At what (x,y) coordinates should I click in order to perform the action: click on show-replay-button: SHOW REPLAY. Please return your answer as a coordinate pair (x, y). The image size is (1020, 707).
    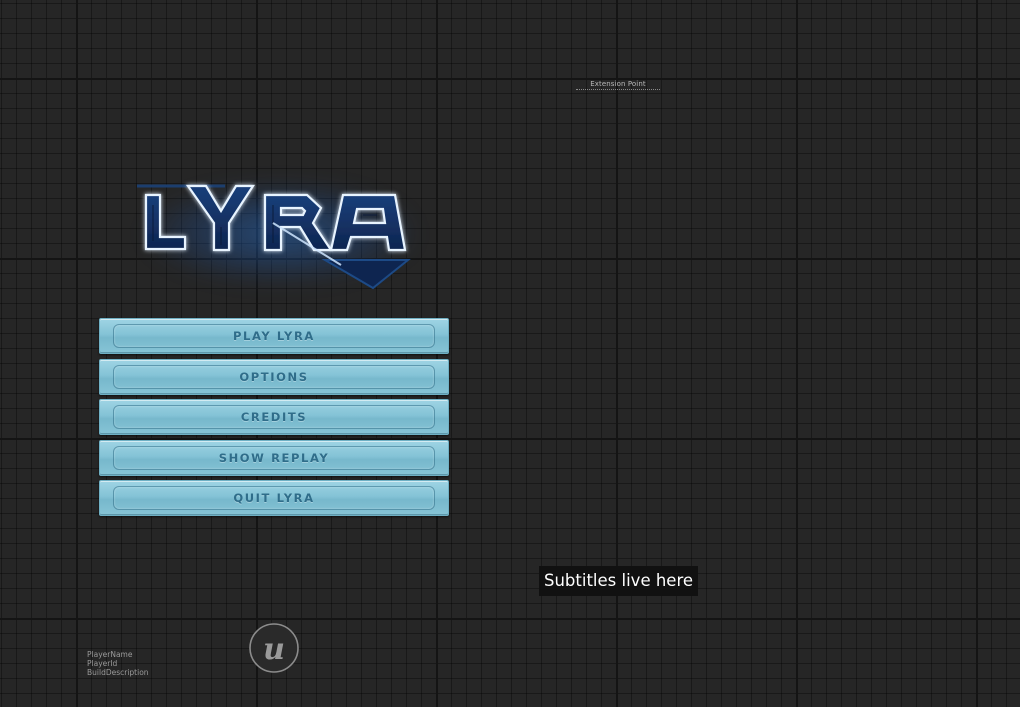
    Looking at the image, I should click on (274, 457).